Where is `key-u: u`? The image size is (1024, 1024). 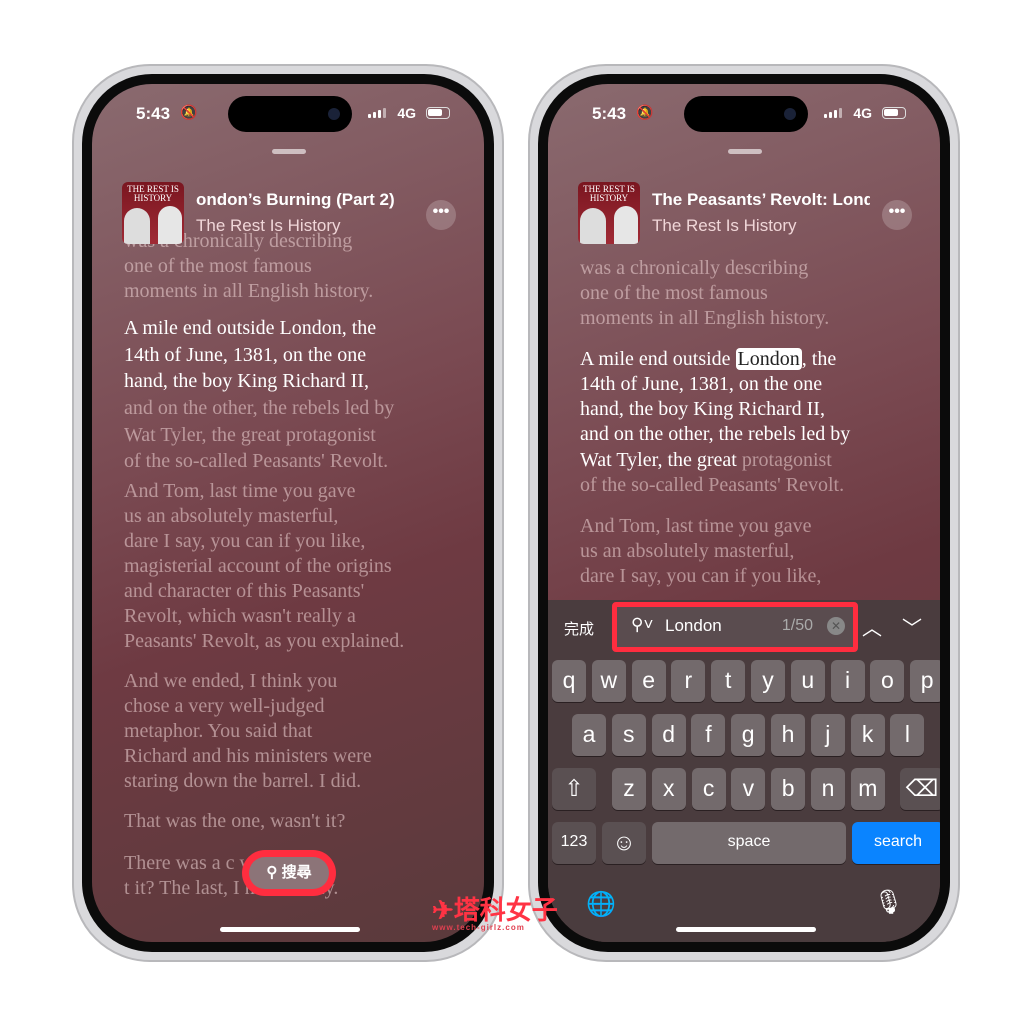 key-u: u is located at coordinates (807, 681).